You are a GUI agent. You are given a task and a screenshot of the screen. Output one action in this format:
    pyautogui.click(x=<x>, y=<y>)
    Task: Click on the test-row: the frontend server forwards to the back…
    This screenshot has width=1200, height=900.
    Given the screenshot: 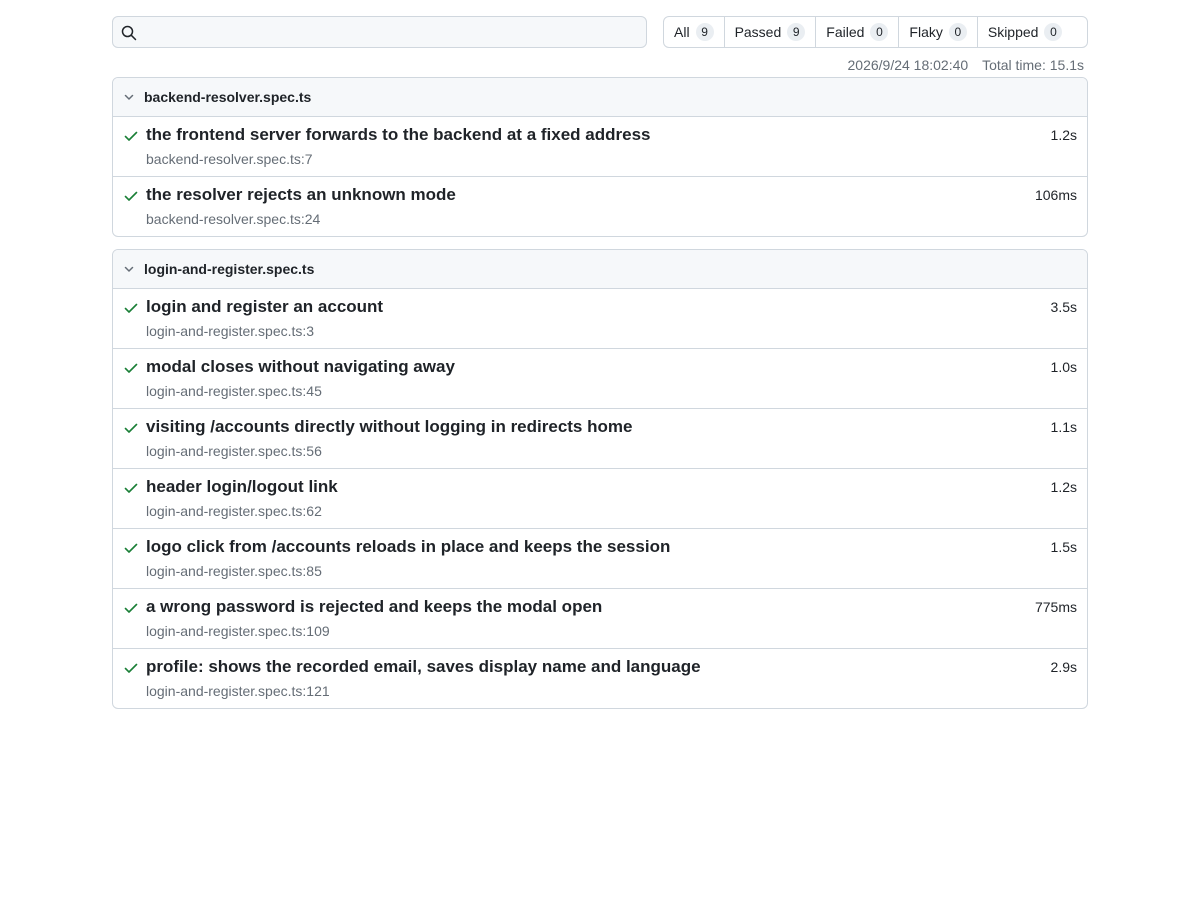 What is the action you would take?
    pyautogui.click(x=600, y=147)
    